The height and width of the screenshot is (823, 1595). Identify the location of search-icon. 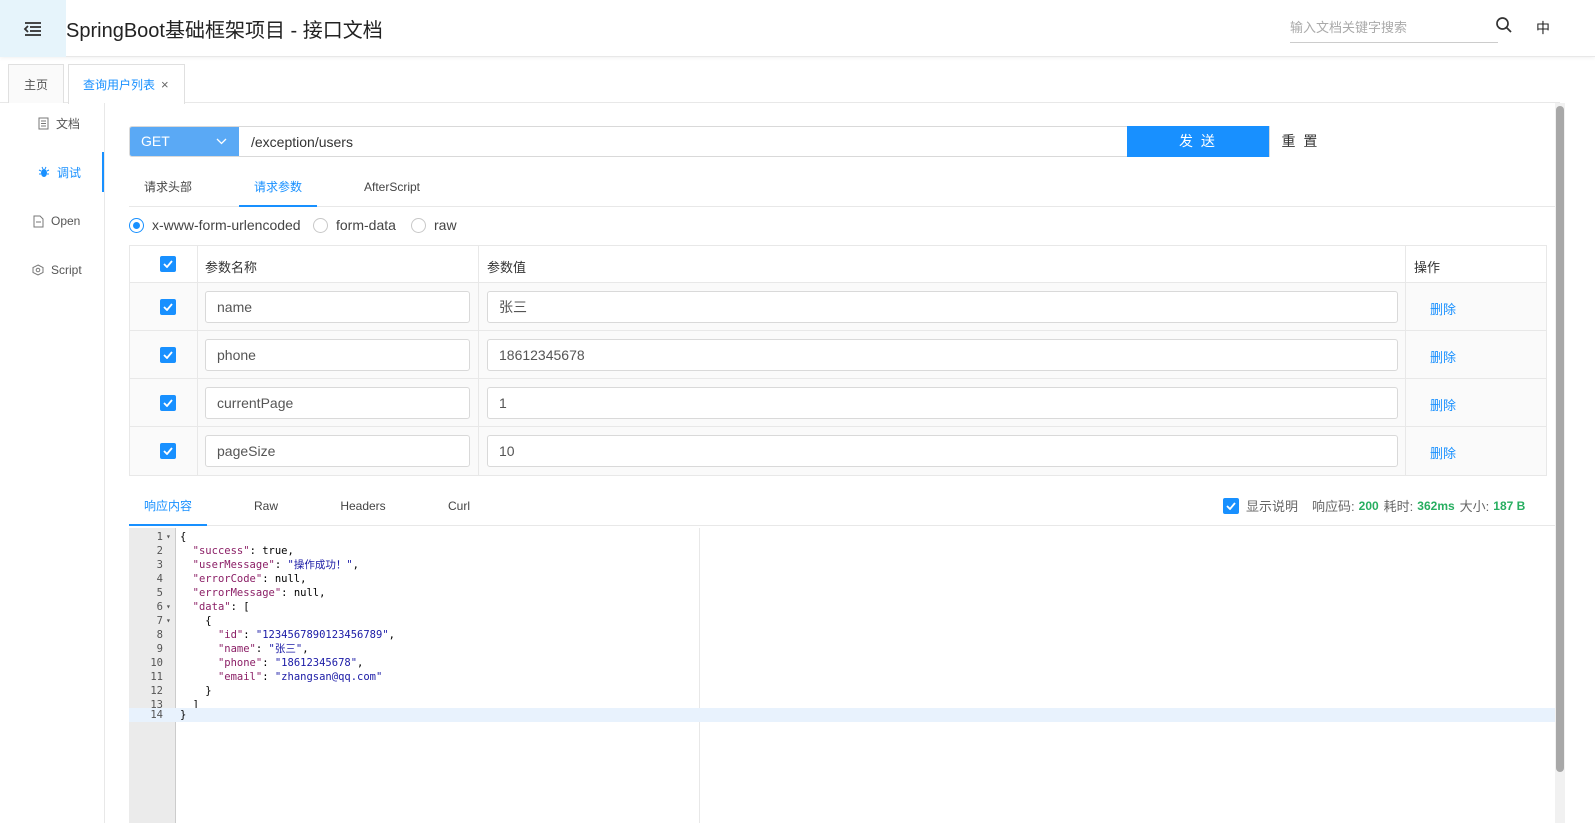
(1505, 26).